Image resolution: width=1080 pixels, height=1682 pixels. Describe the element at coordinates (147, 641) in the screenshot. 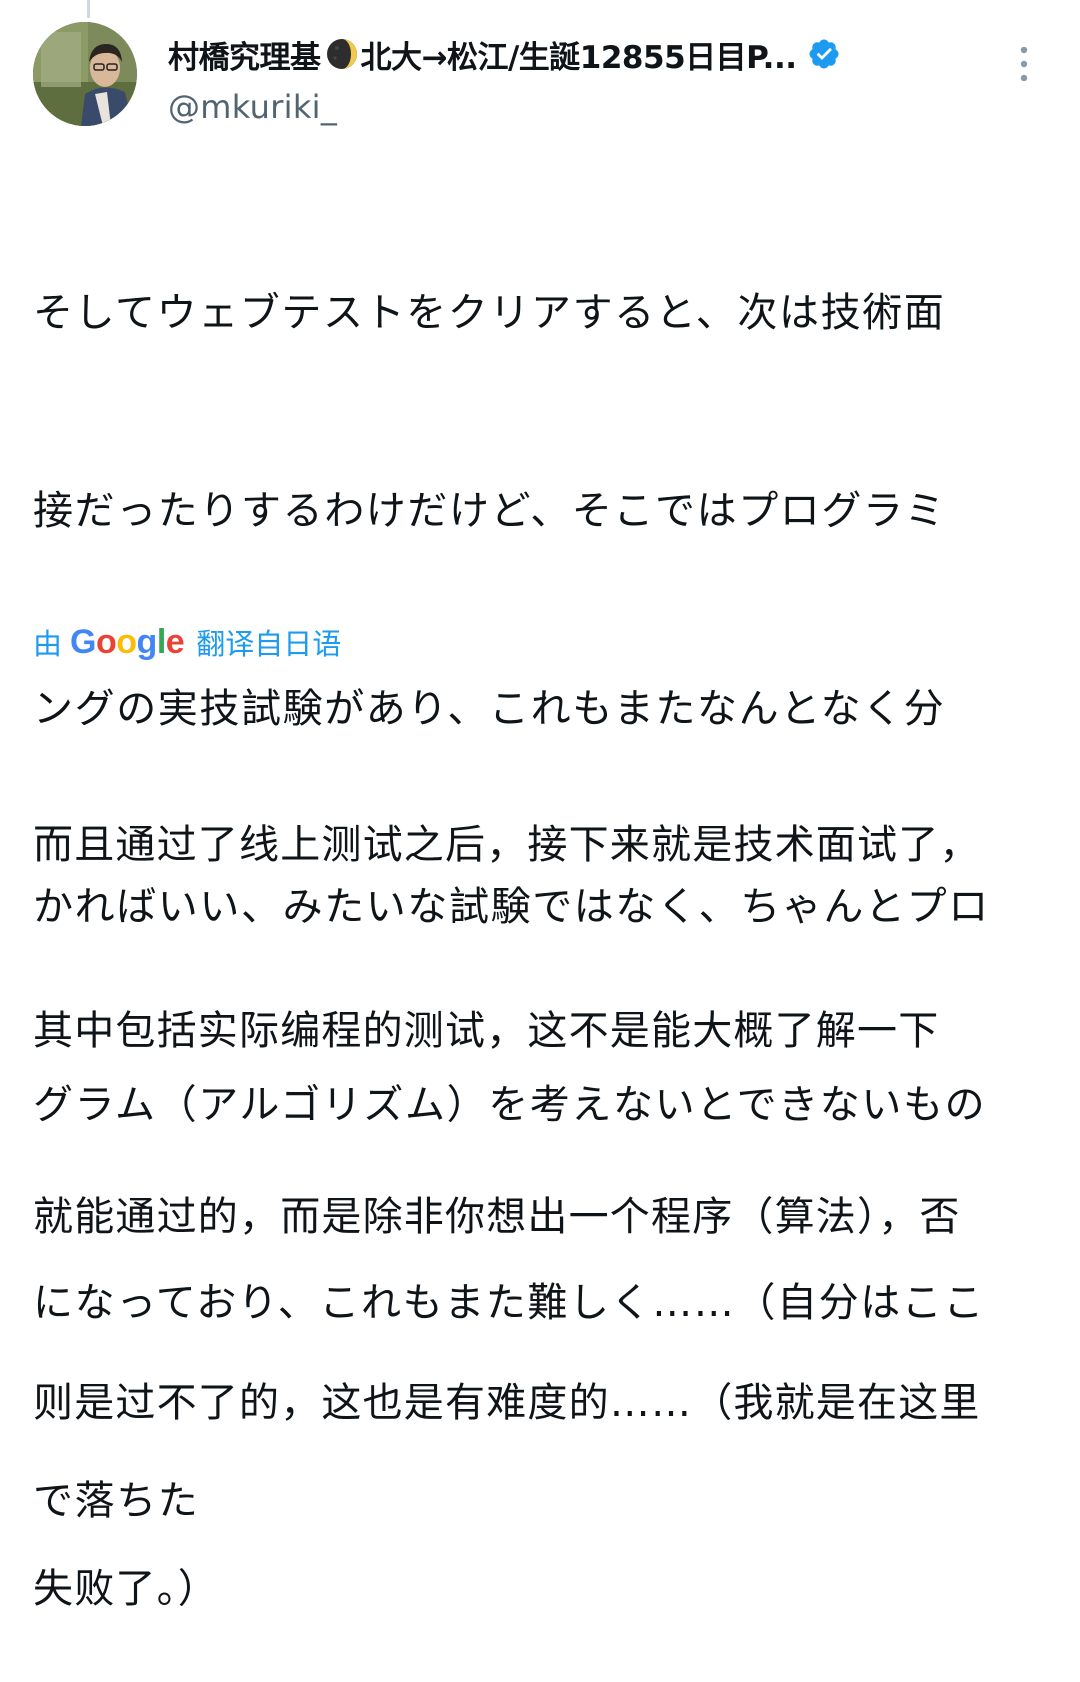

I see `google-logo-letter: g` at that location.